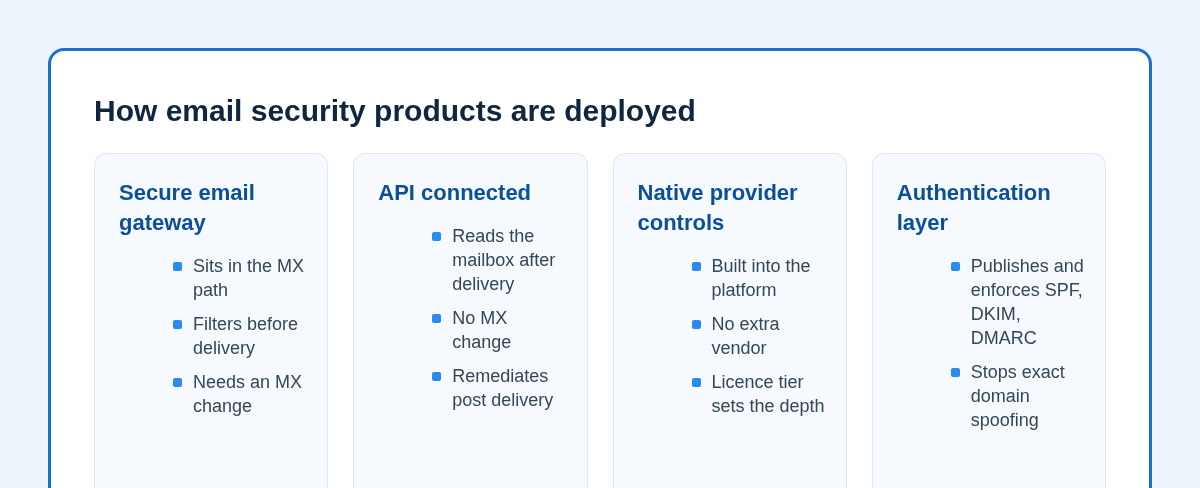 This screenshot has height=488, width=1200. I want to click on card-heading: Authentication layer, so click(974, 208).